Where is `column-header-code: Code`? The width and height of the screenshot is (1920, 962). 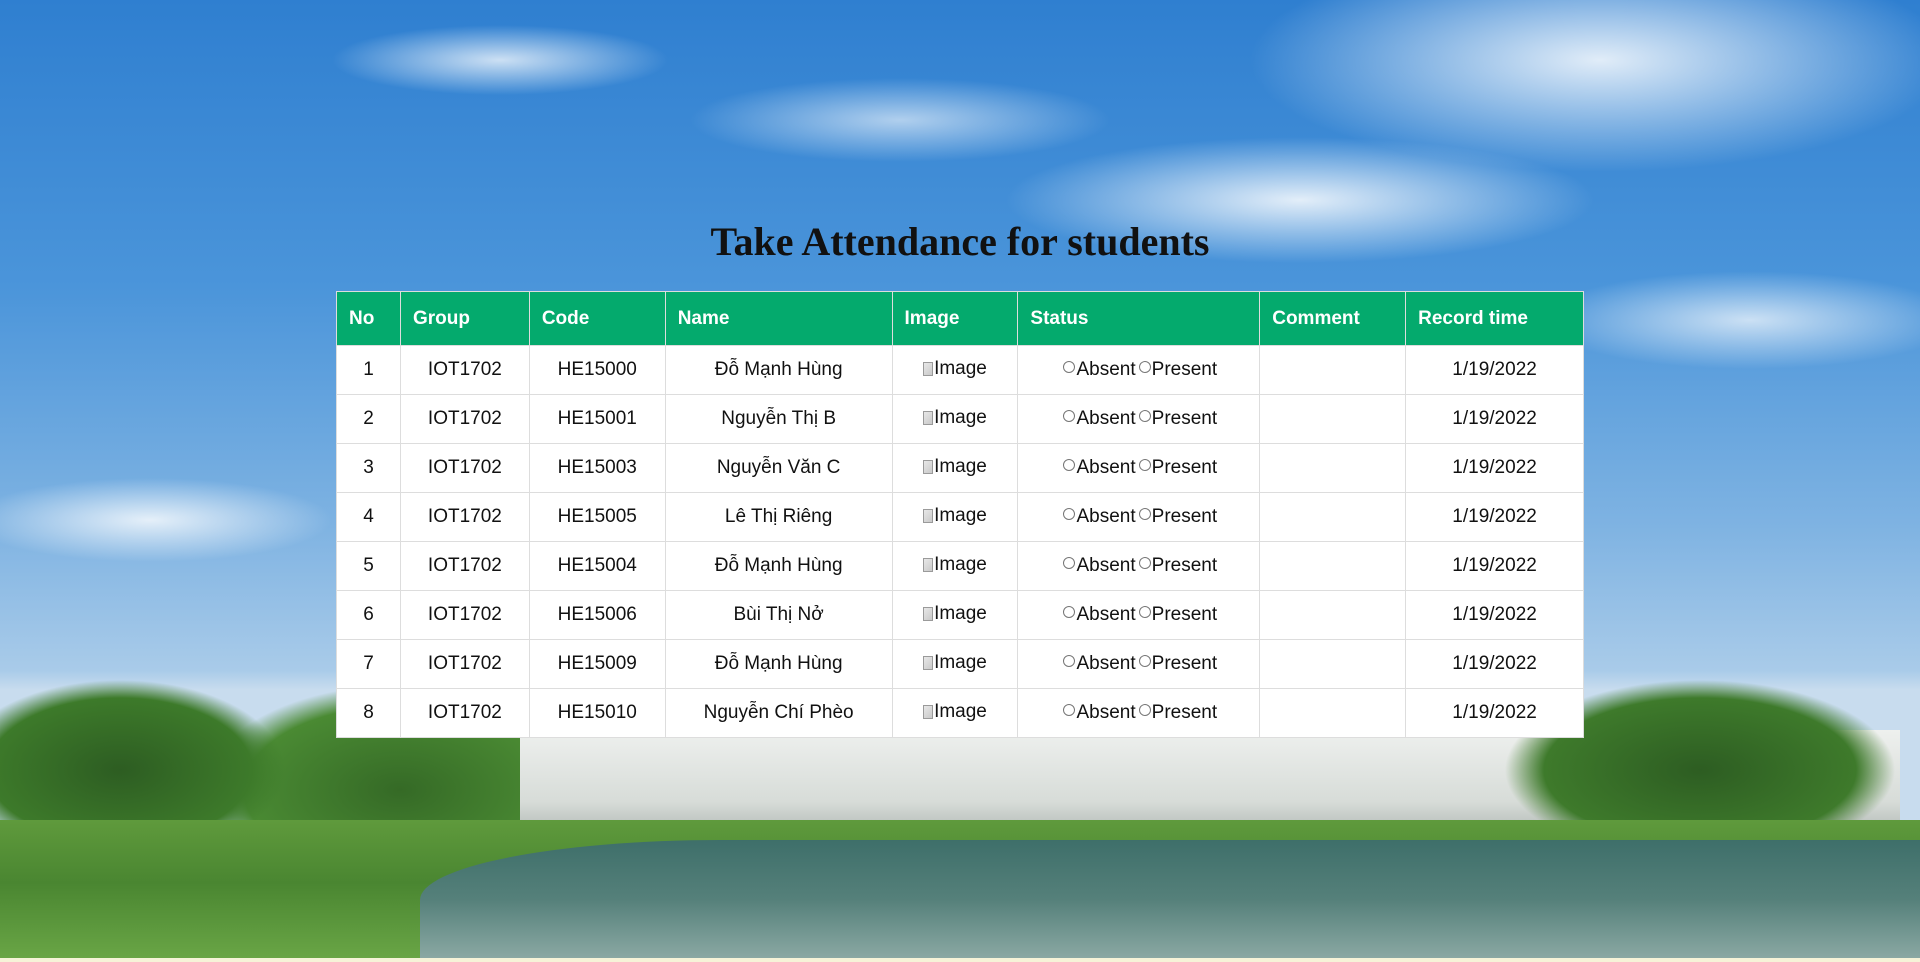 column-header-code: Code is located at coordinates (597, 318).